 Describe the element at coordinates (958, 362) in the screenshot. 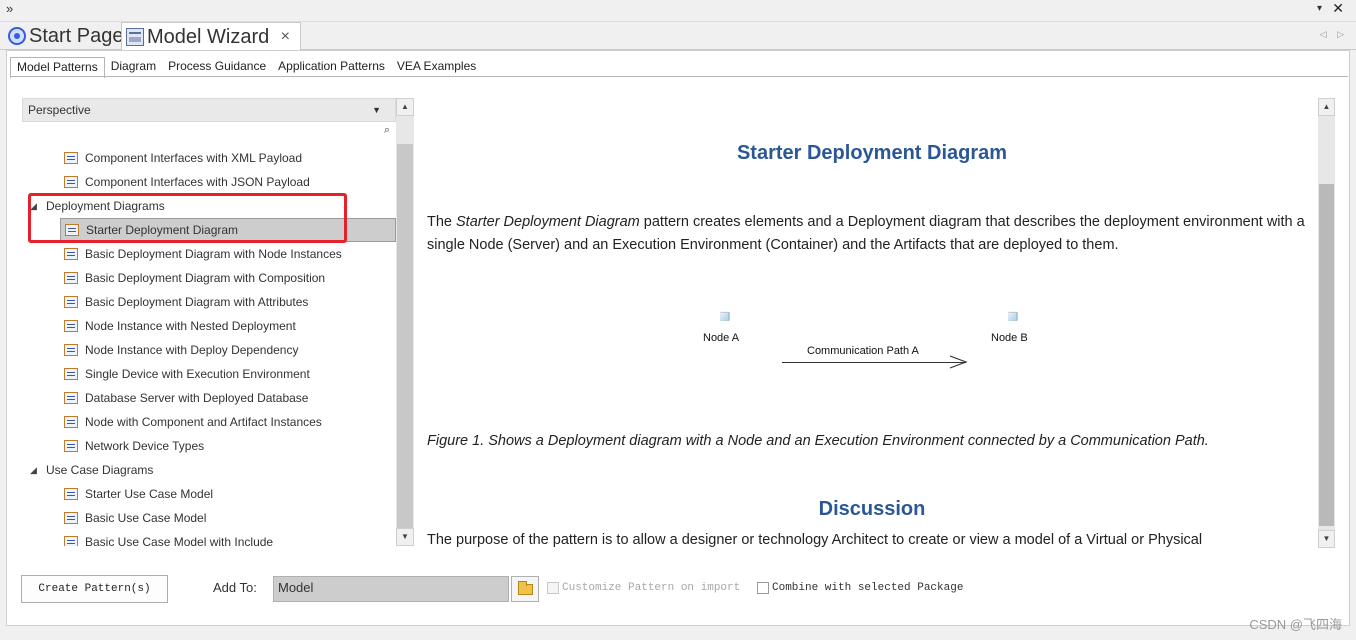

I see `arrow-head-icon` at that location.